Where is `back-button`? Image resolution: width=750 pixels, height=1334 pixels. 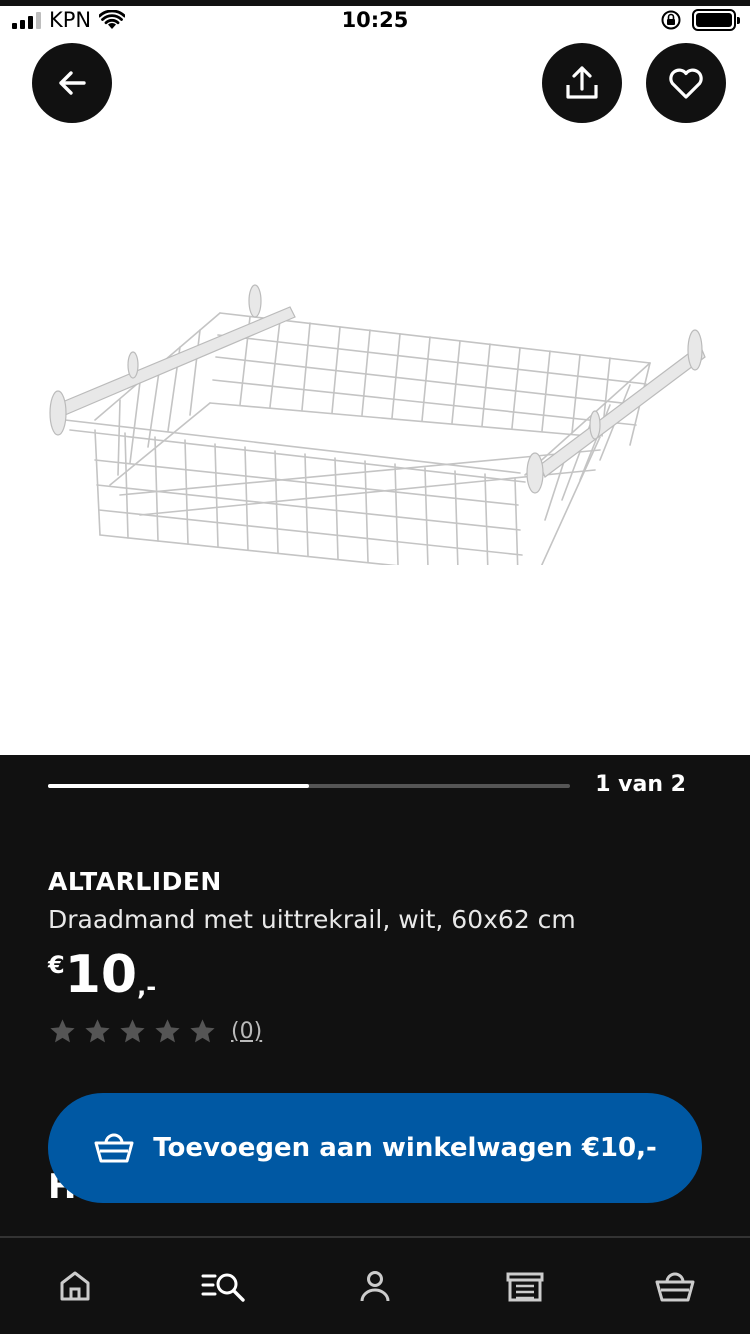 back-button is located at coordinates (72, 83).